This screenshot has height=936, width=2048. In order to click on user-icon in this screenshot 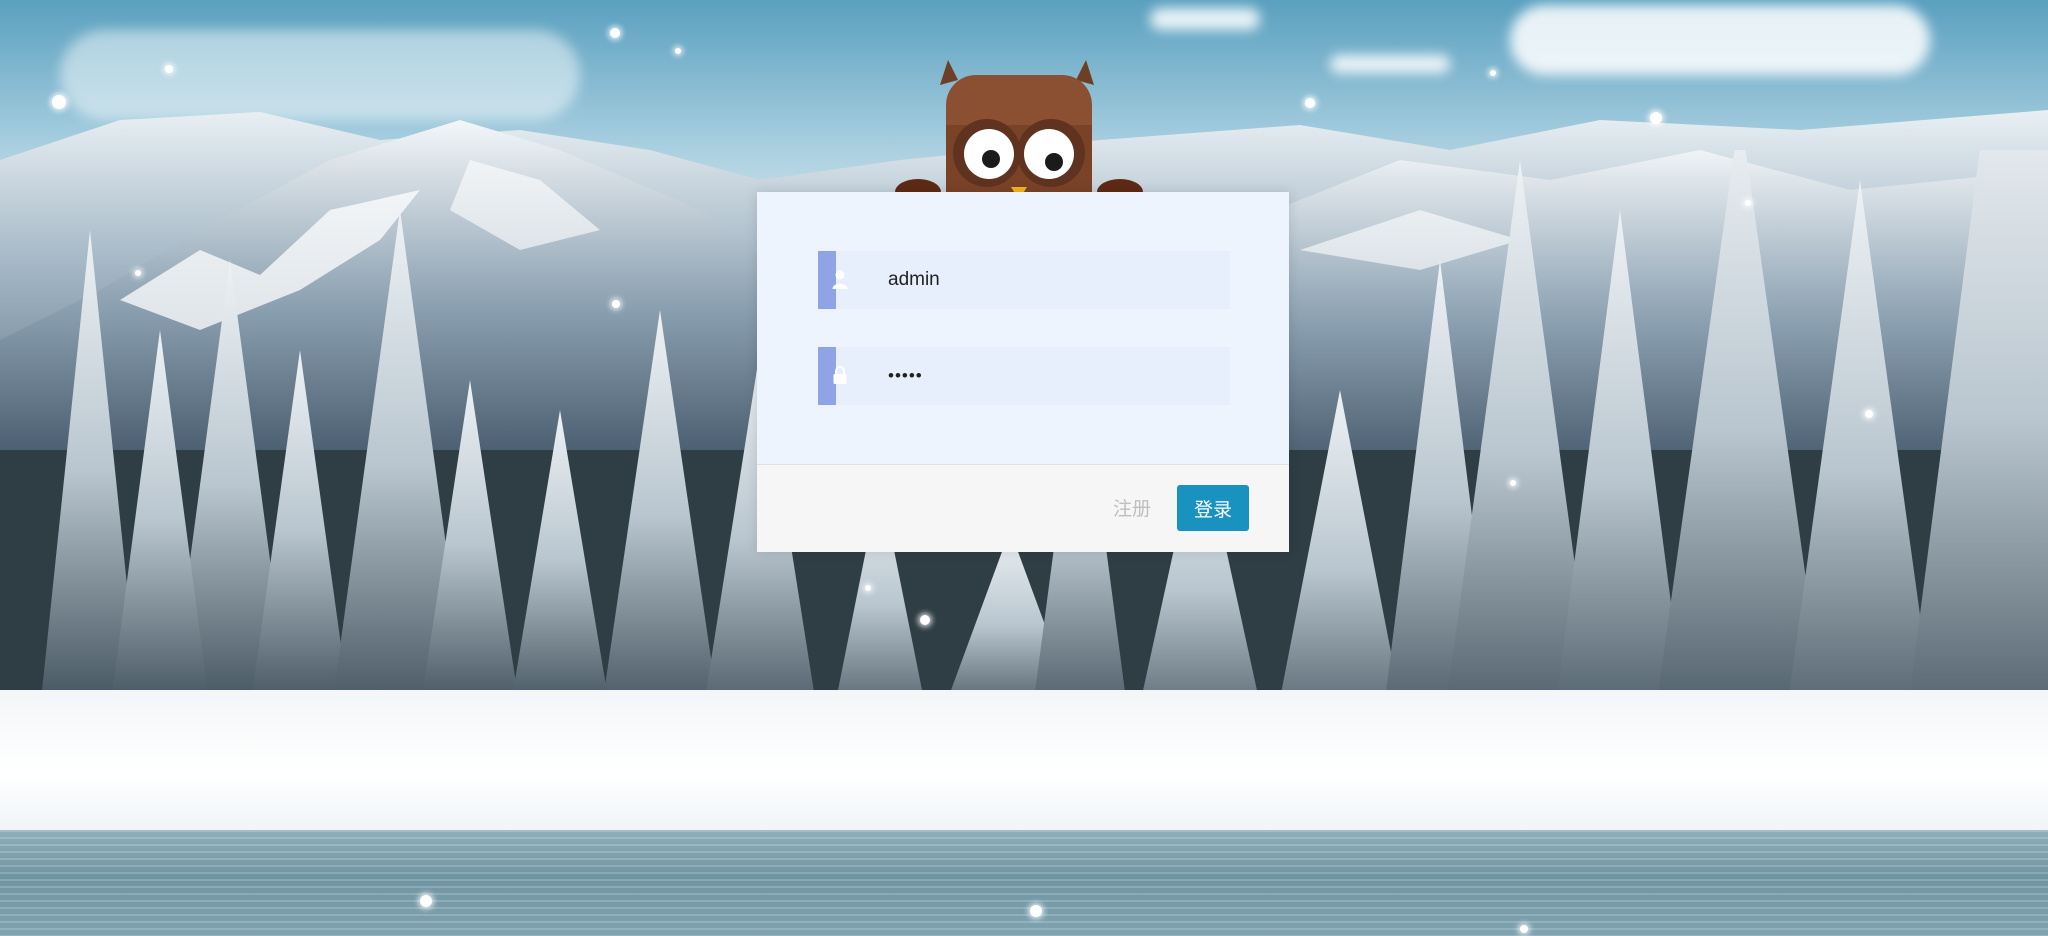, I will do `click(840, 279)`.